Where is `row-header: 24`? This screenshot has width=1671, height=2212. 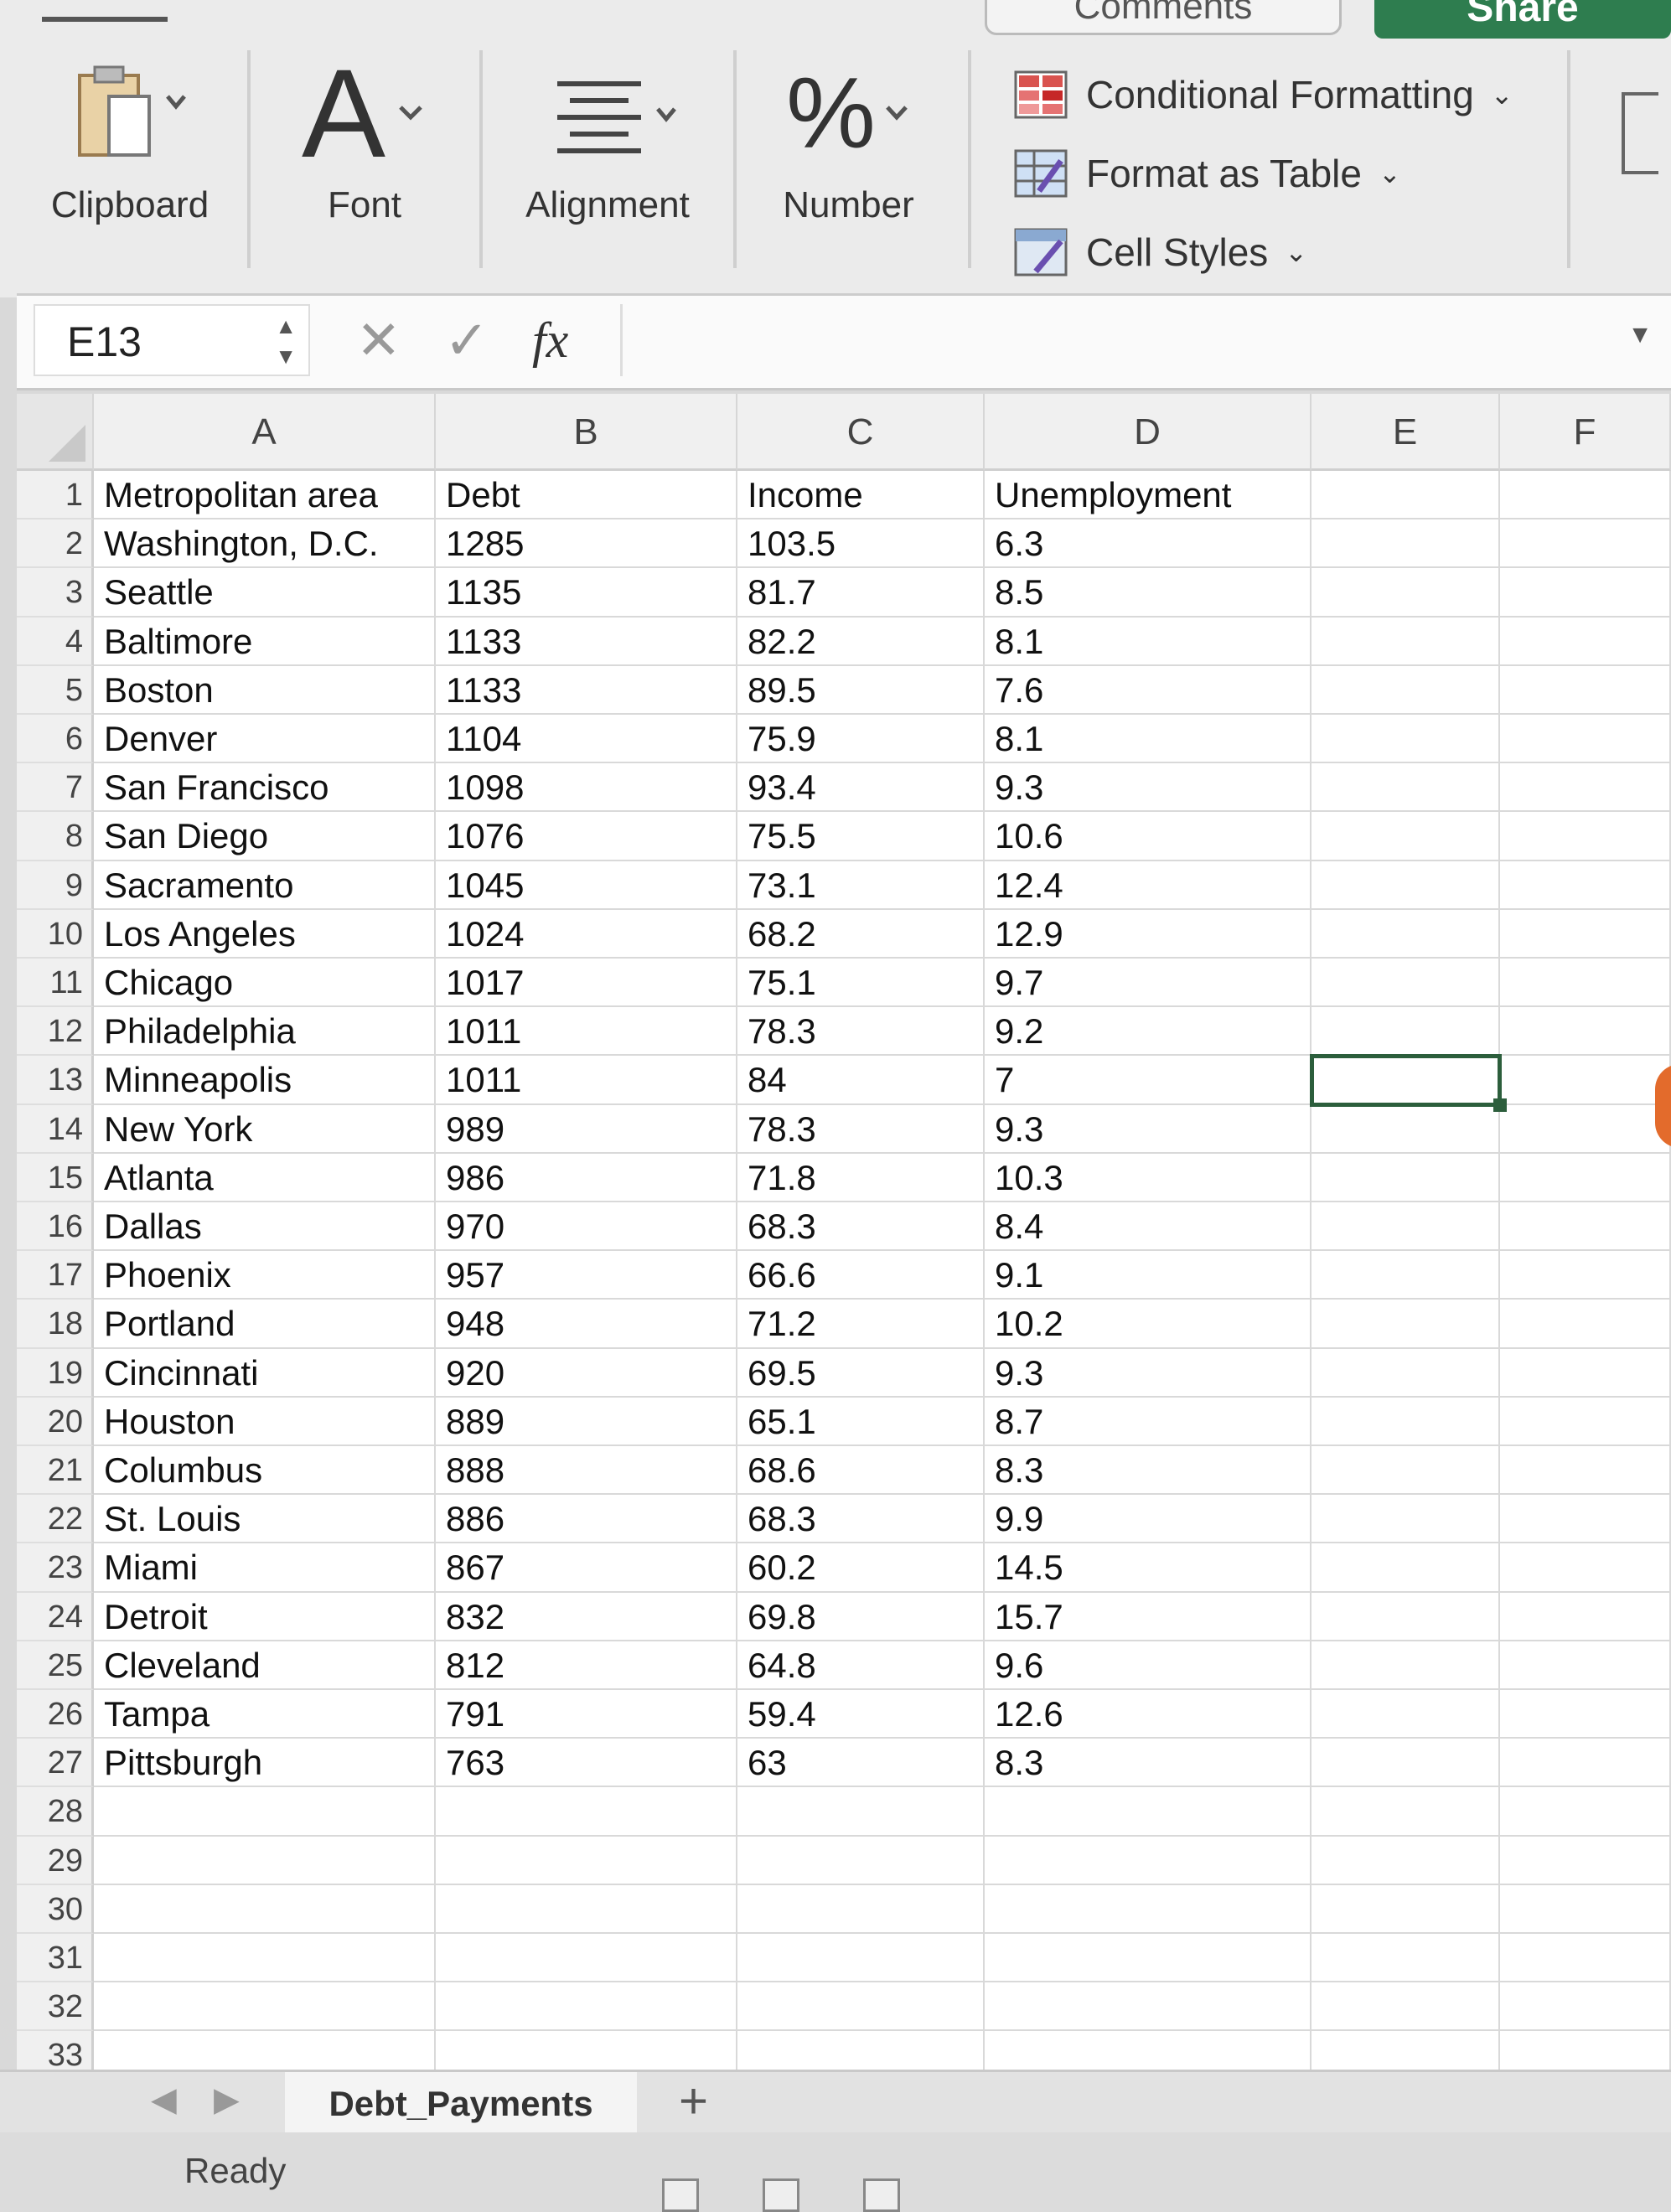
row-header: 24 is located at coordinates (55, 1616).